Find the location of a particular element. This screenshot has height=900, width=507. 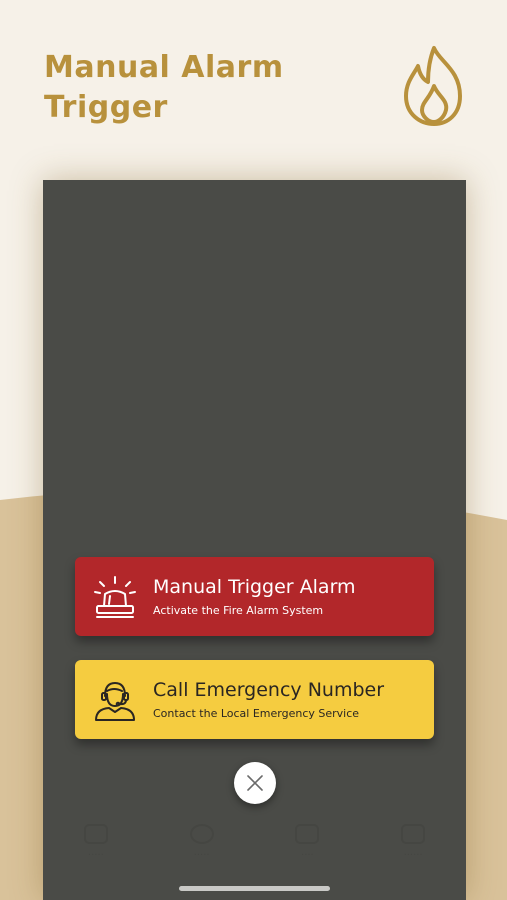

close-button is located at coordinates (255, 783).